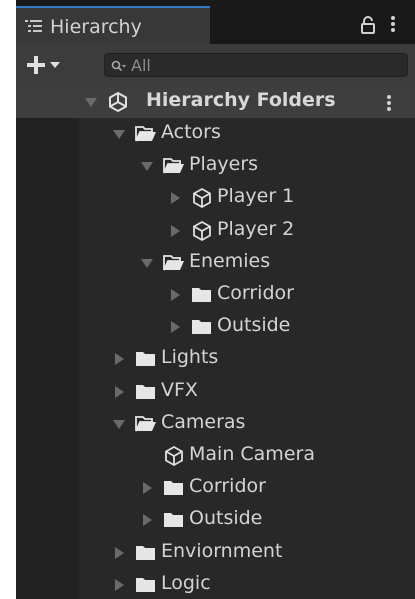 The height and width of the screenshot is (599, 415). What do you see at coordinates (215, 392) in the screenshot?
I see `tree-item: VFX` at bounding box center [215, 392].